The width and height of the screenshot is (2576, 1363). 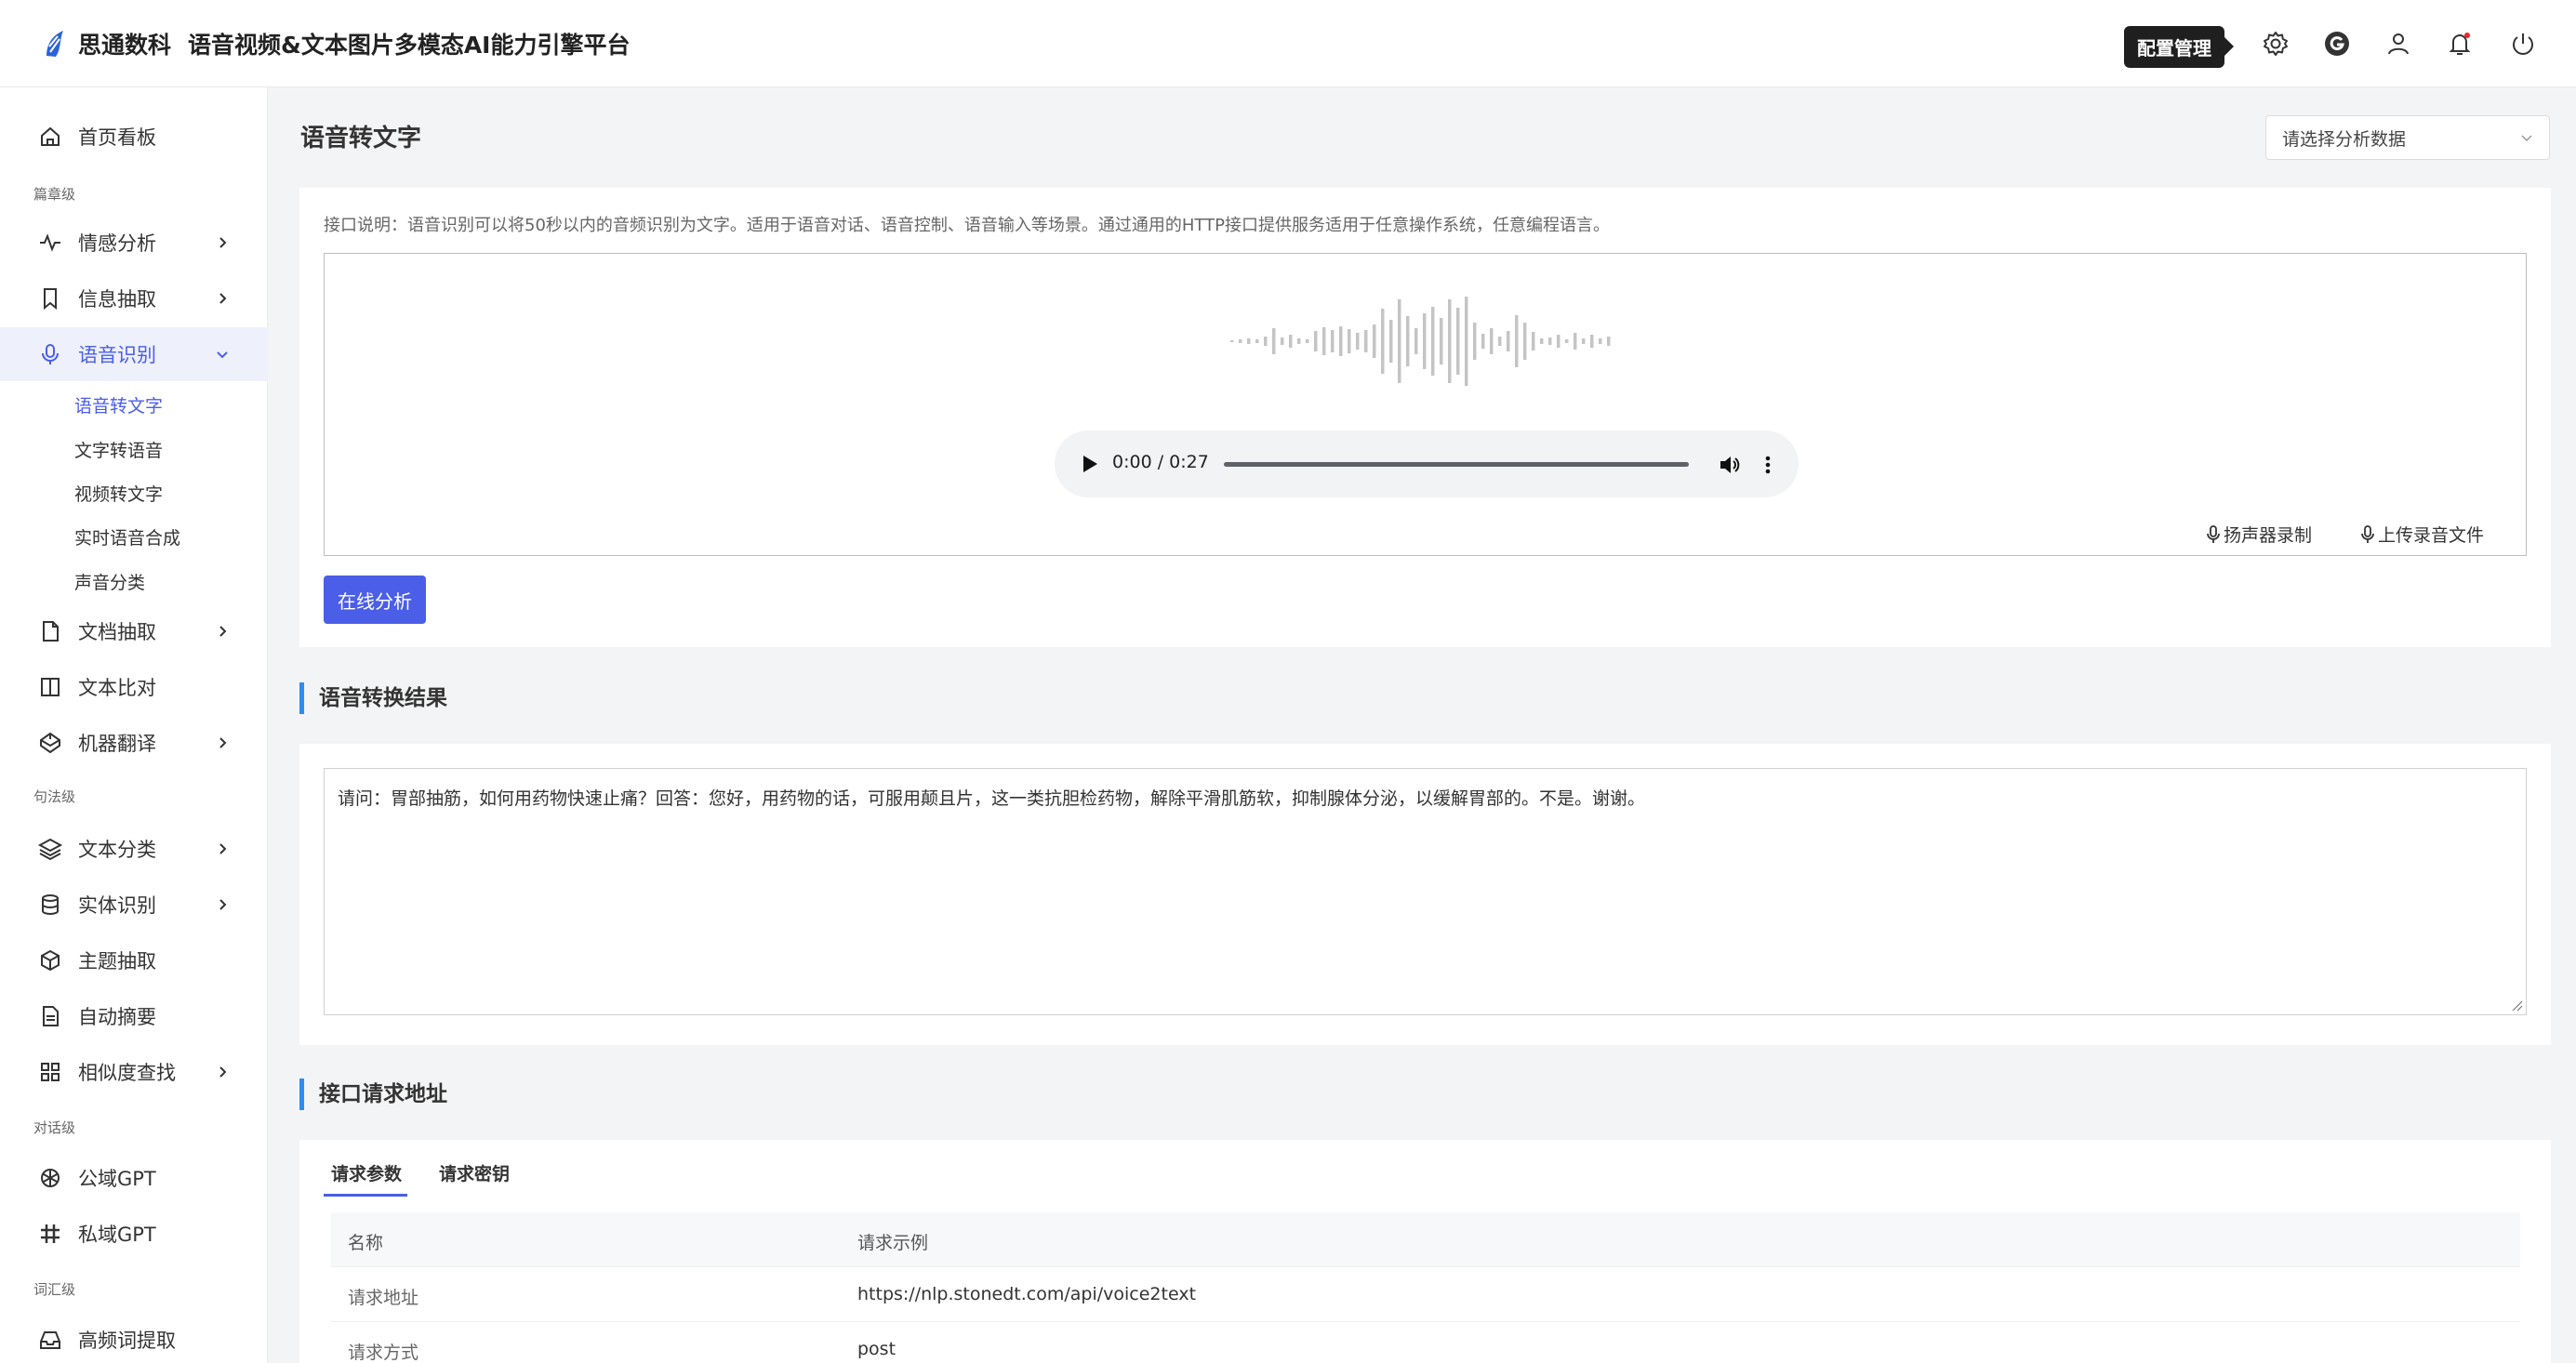 What do you see at coordinates (2337, 44) in the screenshot?
I see `g-logo-icon` at bounding box center [2337, 44].